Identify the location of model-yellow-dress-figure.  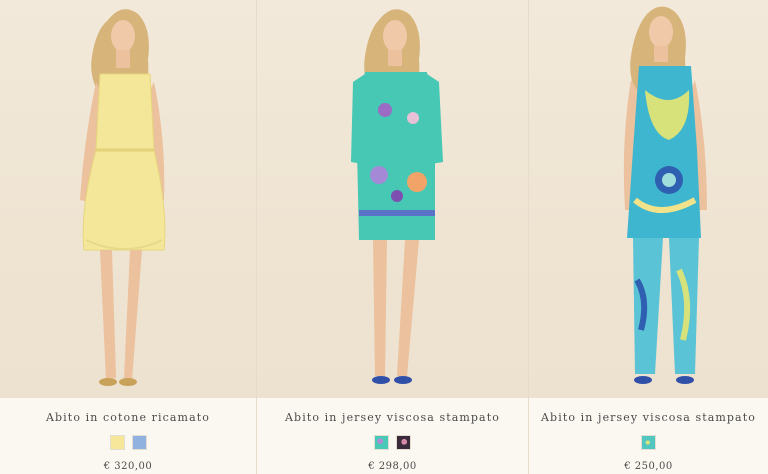
(123, 197).